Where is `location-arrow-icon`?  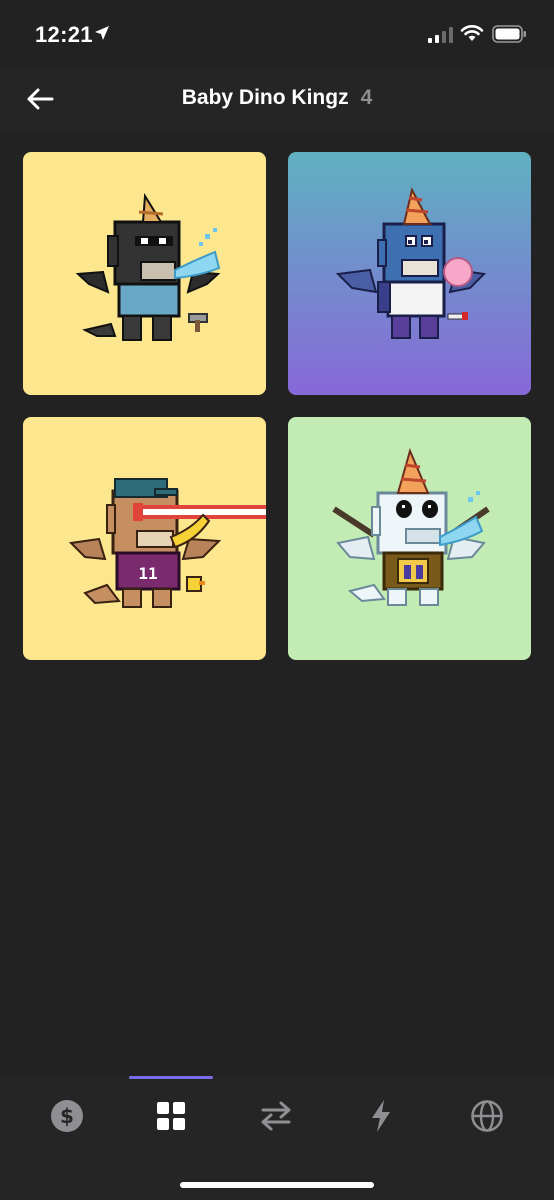
location-arrow-icon is located at coordinates (102, 33).